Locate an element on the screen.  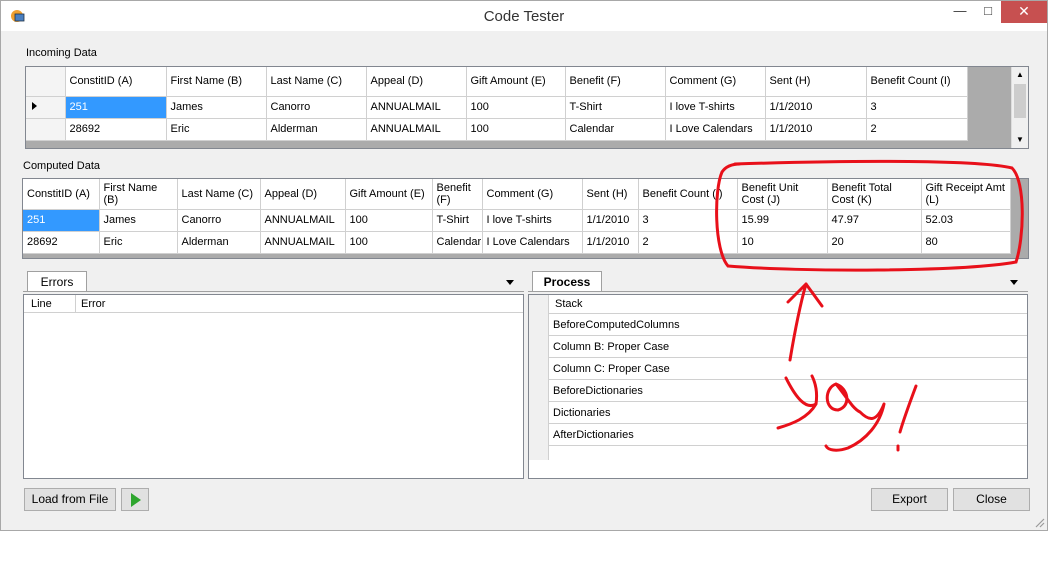
table-cell: 10 is located at coordinates (782, 242).